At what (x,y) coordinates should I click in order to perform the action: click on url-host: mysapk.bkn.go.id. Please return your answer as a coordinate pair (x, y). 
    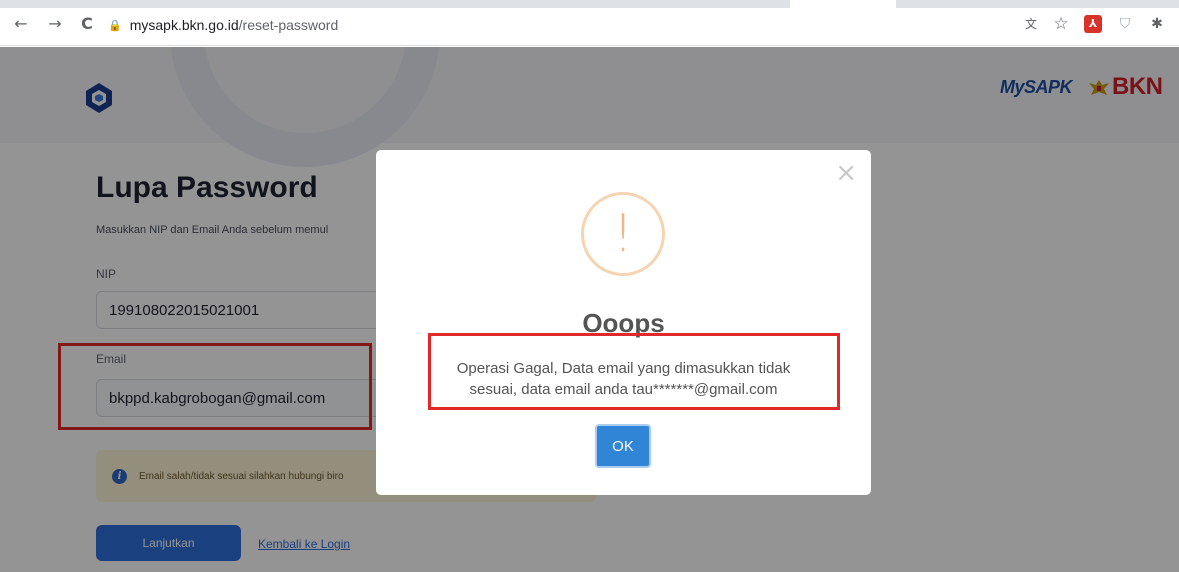
    Looking at the image, I should click on (184, 25).